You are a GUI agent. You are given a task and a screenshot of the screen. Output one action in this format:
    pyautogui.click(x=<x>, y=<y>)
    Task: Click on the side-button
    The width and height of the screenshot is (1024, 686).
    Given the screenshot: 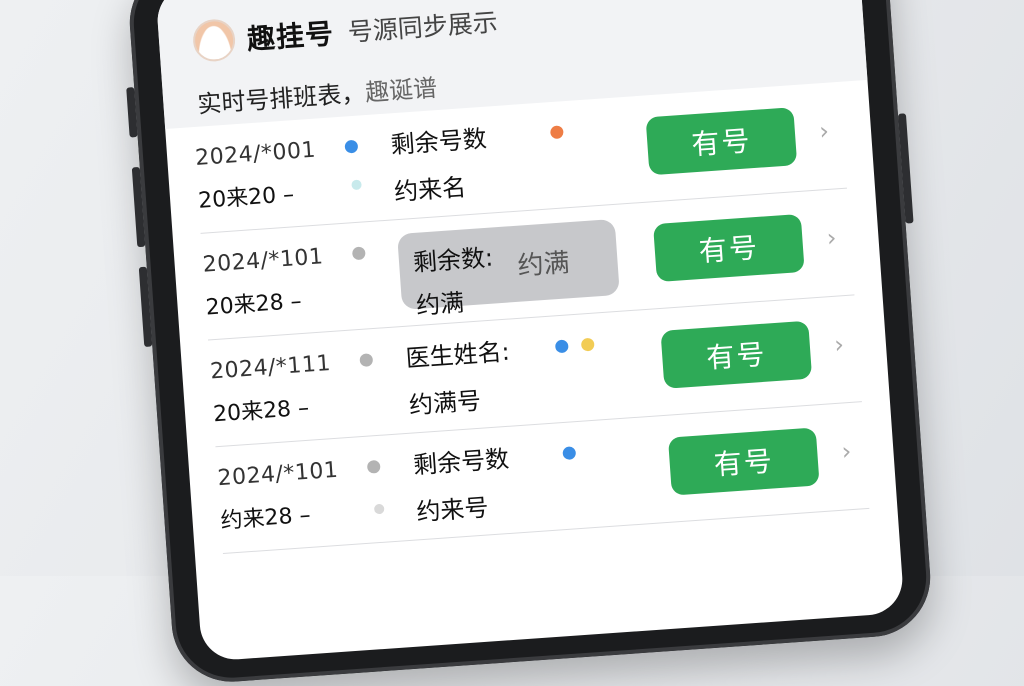 What is the action you would take?
    pyautogui.click(x=132, y=112)
    